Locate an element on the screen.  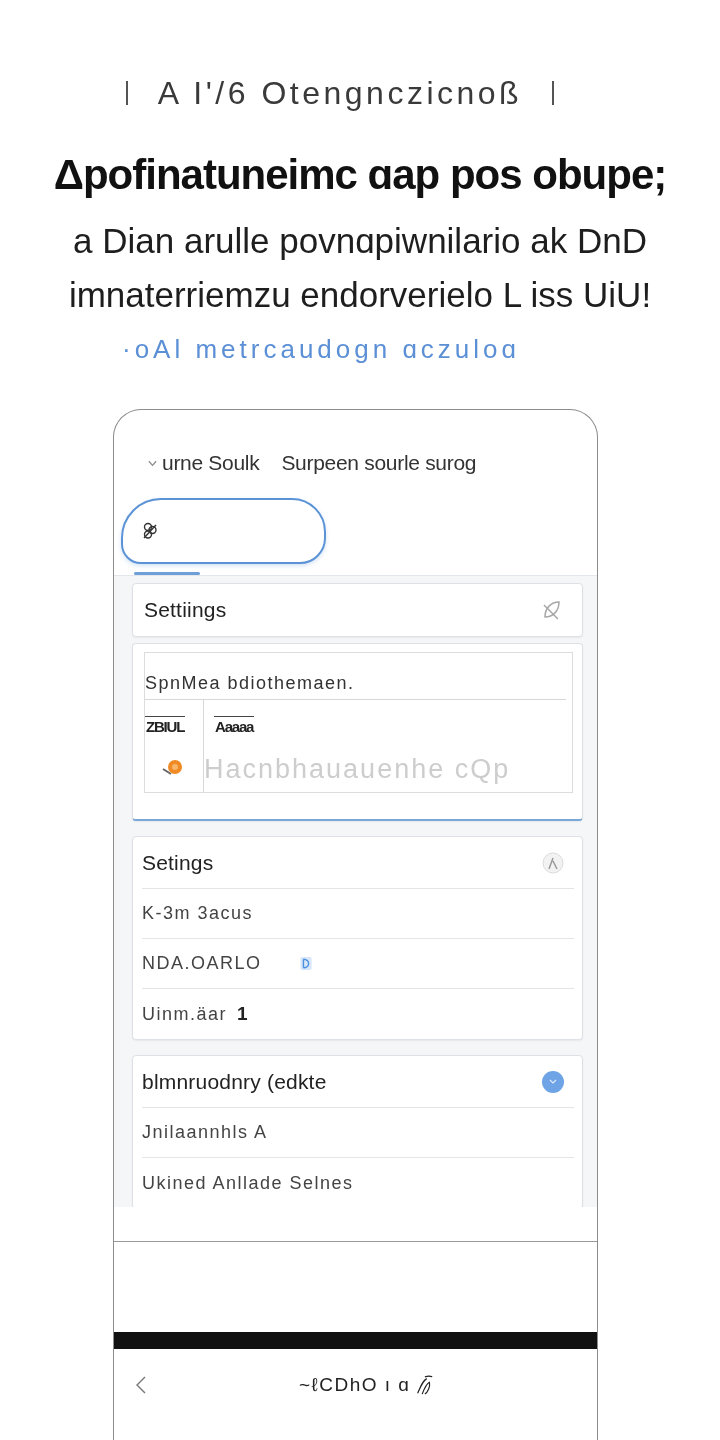
app-subtitle: Surpeen sourle surog is located at coordinates (379, 463).